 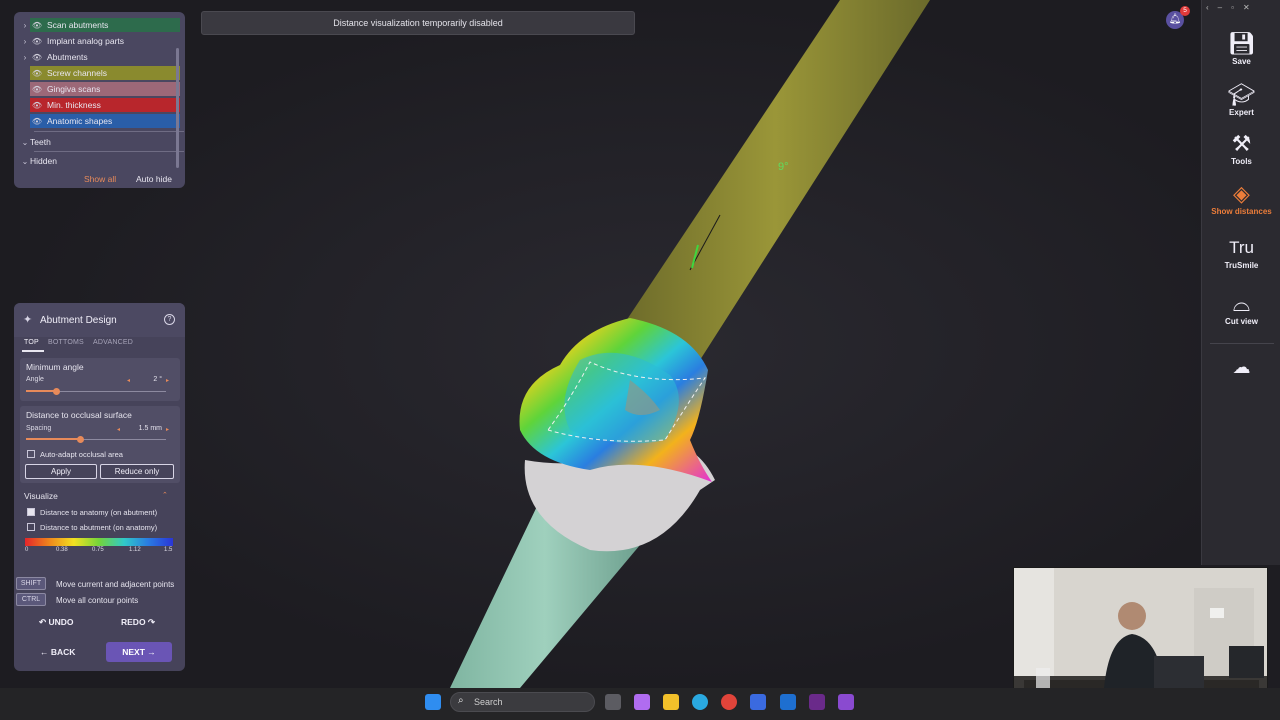 What do you see at coordinates (817, 702) in the screenshot?
I see `exocad-icon` at bounding box center [817, 702].